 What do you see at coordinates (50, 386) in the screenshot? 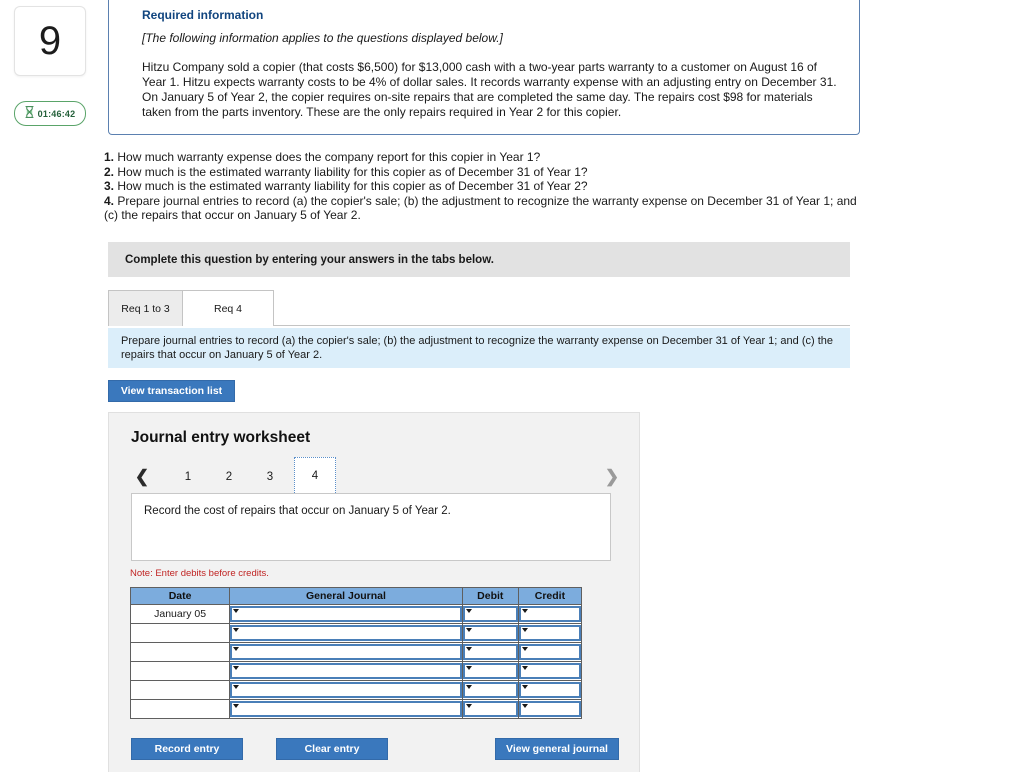
I see `left-rail: 9 01:46:42` at bounding box center [50, 386].